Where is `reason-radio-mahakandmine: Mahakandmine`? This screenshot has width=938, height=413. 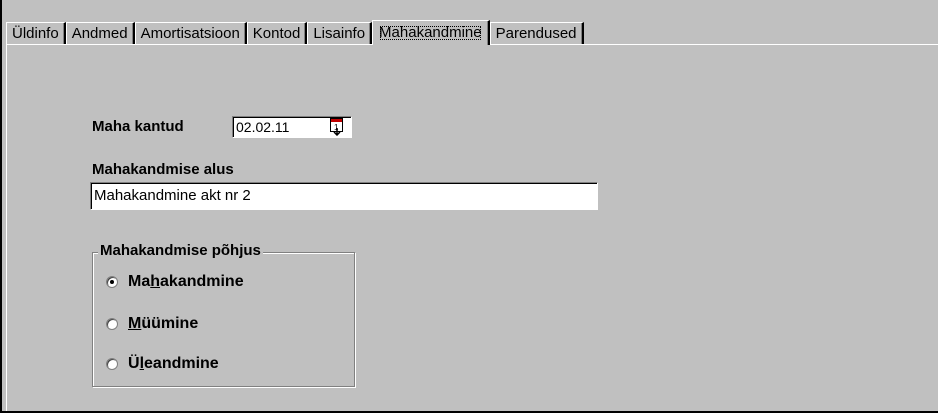 reason-radio-mahakandmine: Mahakandmine is located at coordinates (175, 282).